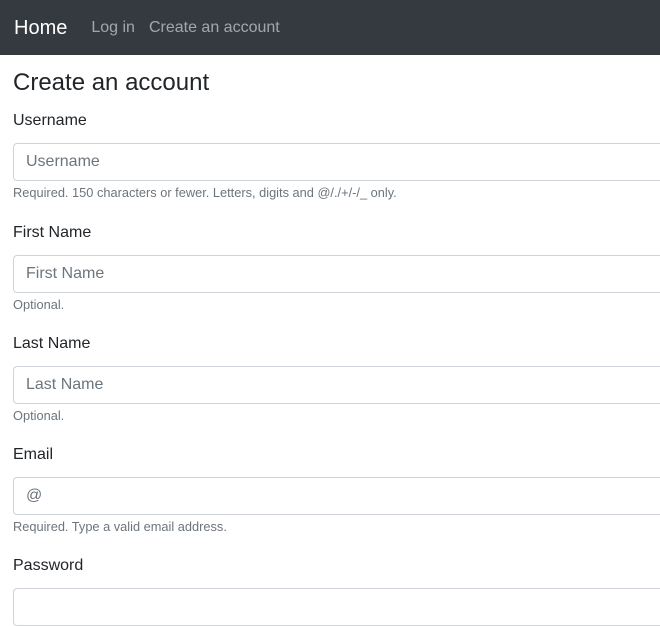 This screenshot has height=626, width=660. What do you see at coordinates (50, 120) in the screenshot?
I see `username-label: Username` at bounding box center [50, 120].